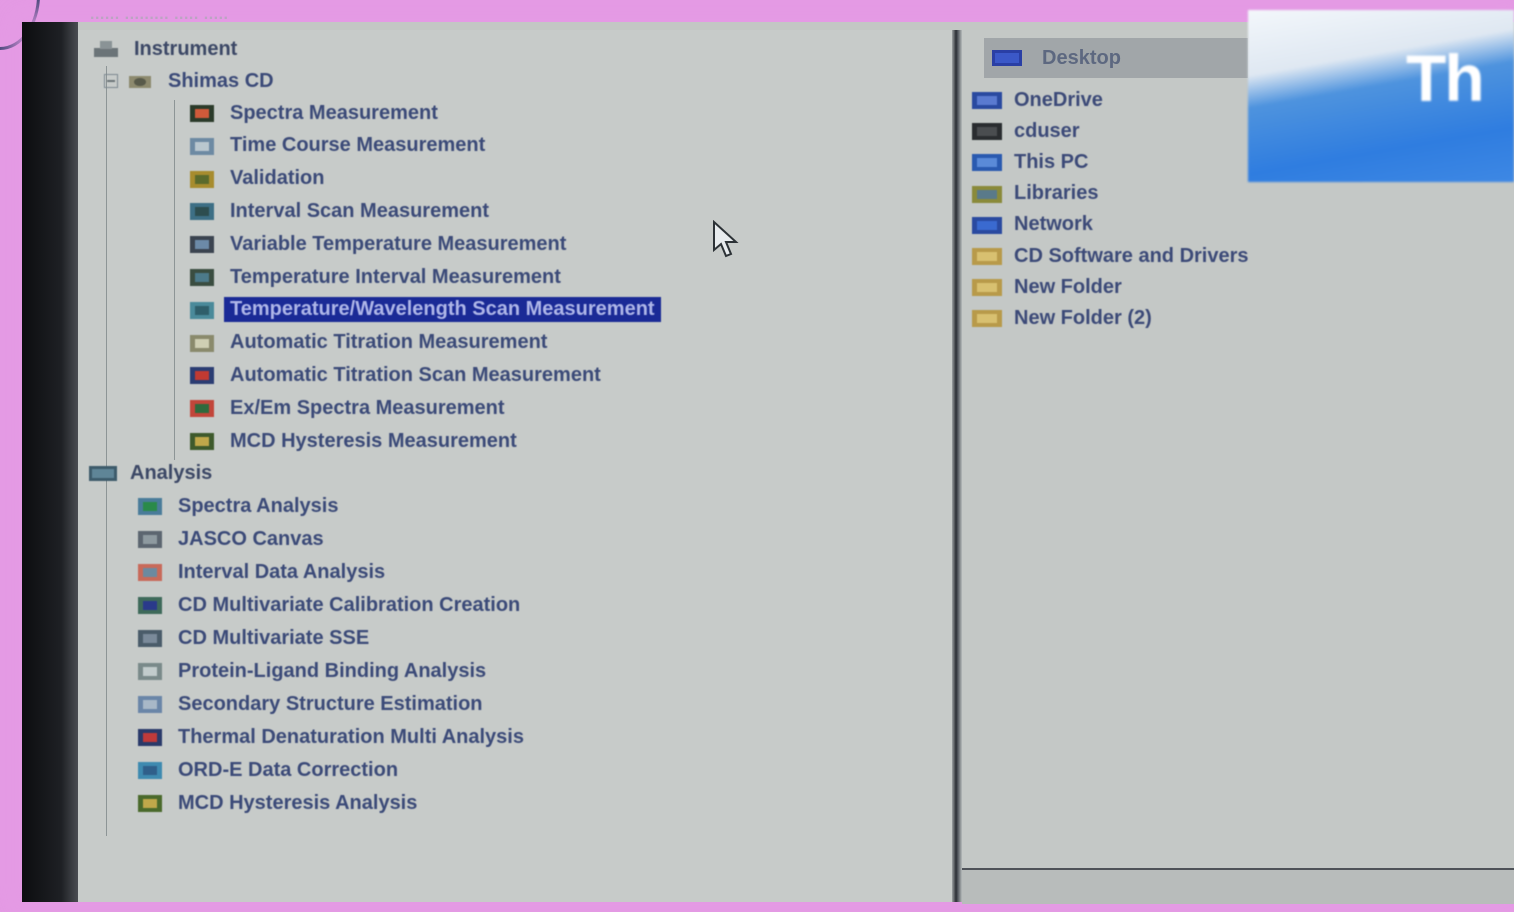 This screenshot has width=1514, height=912. What do you see at coordinates (373, 440) in the screenshot?
I see `item-label: MCD Hysteresis Measurement` at bounding box center [373, 440].